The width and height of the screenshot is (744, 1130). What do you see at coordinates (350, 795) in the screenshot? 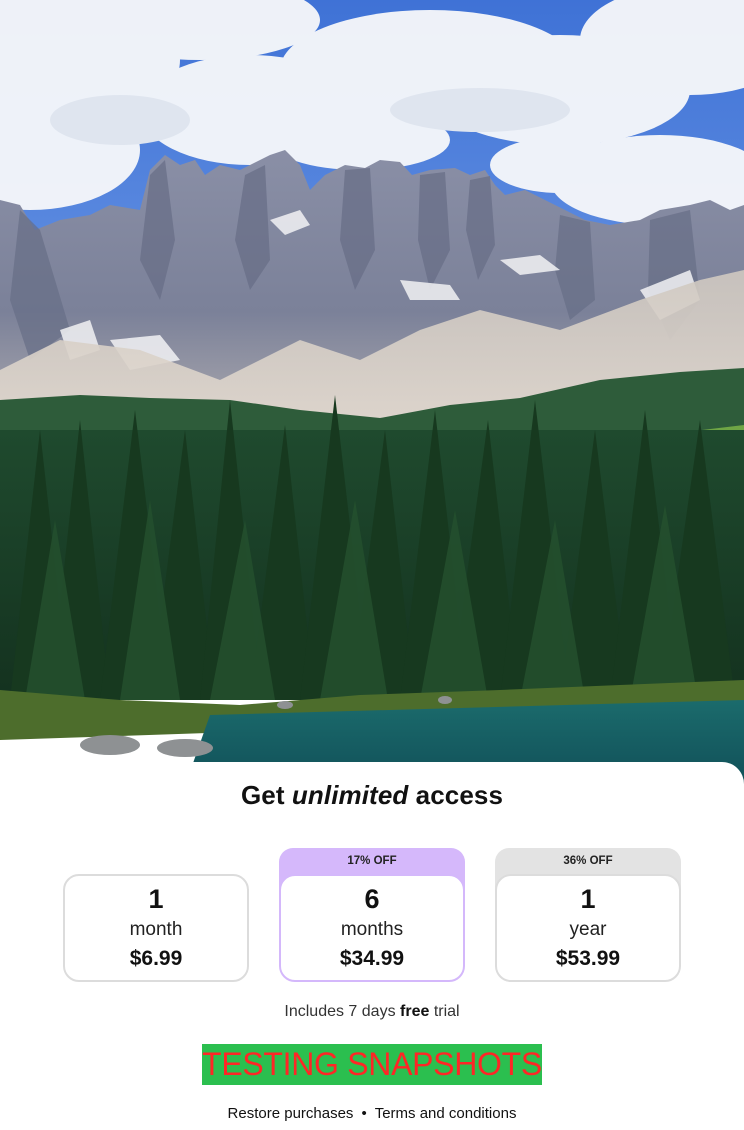
I see `headline-emphasis: unlimited` at bounding box center [350, 795].